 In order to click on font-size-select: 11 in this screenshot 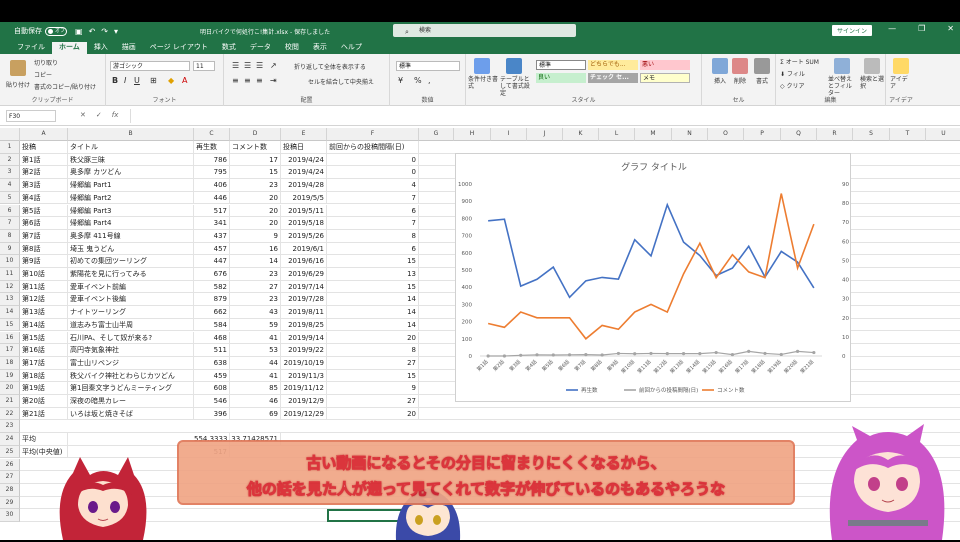, I will do `click(204, 66)`.